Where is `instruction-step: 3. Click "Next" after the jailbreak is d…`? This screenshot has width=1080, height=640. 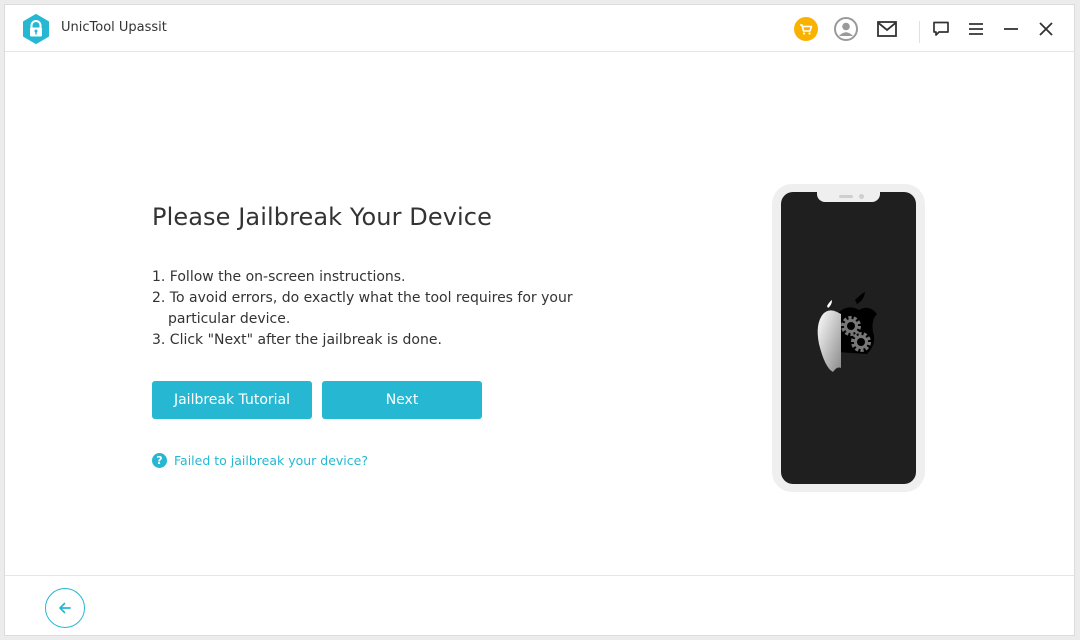
instruction-step: 3. Click "Next" after the jailbreak is d… is located at coordinates (297, 340).